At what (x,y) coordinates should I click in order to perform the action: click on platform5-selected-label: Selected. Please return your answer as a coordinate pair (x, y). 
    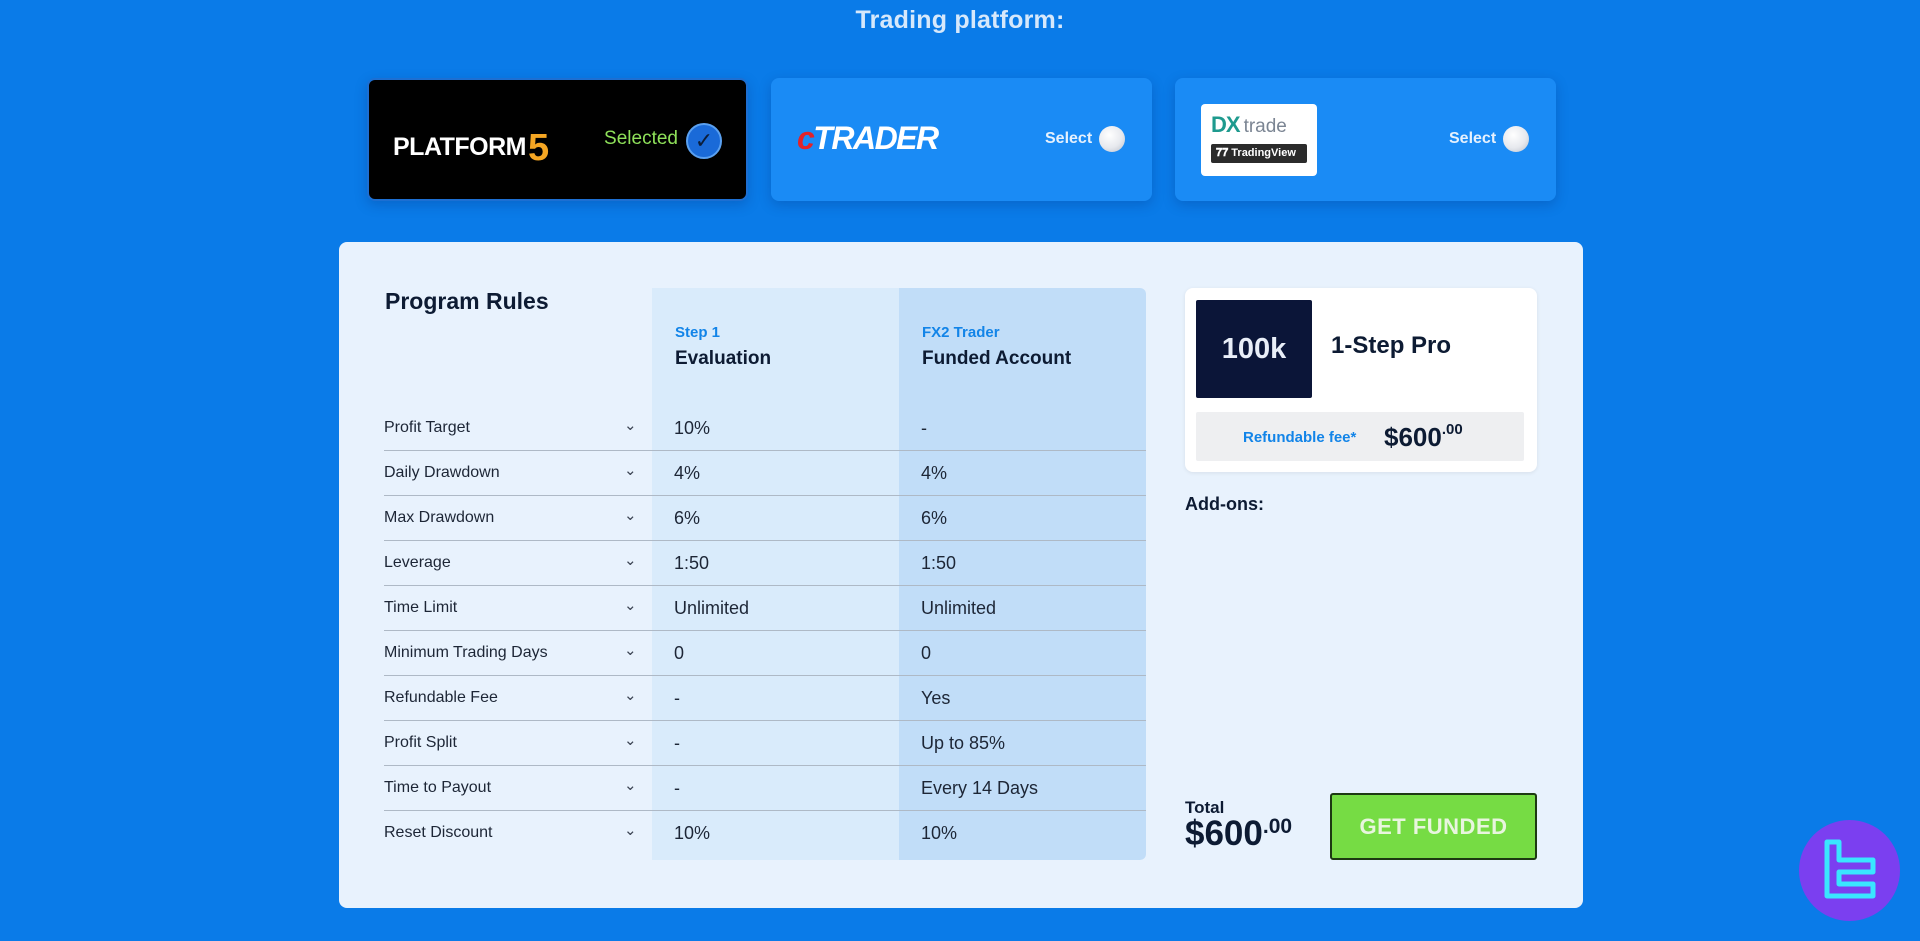
    Looking at the image, I should click on (641, 138).